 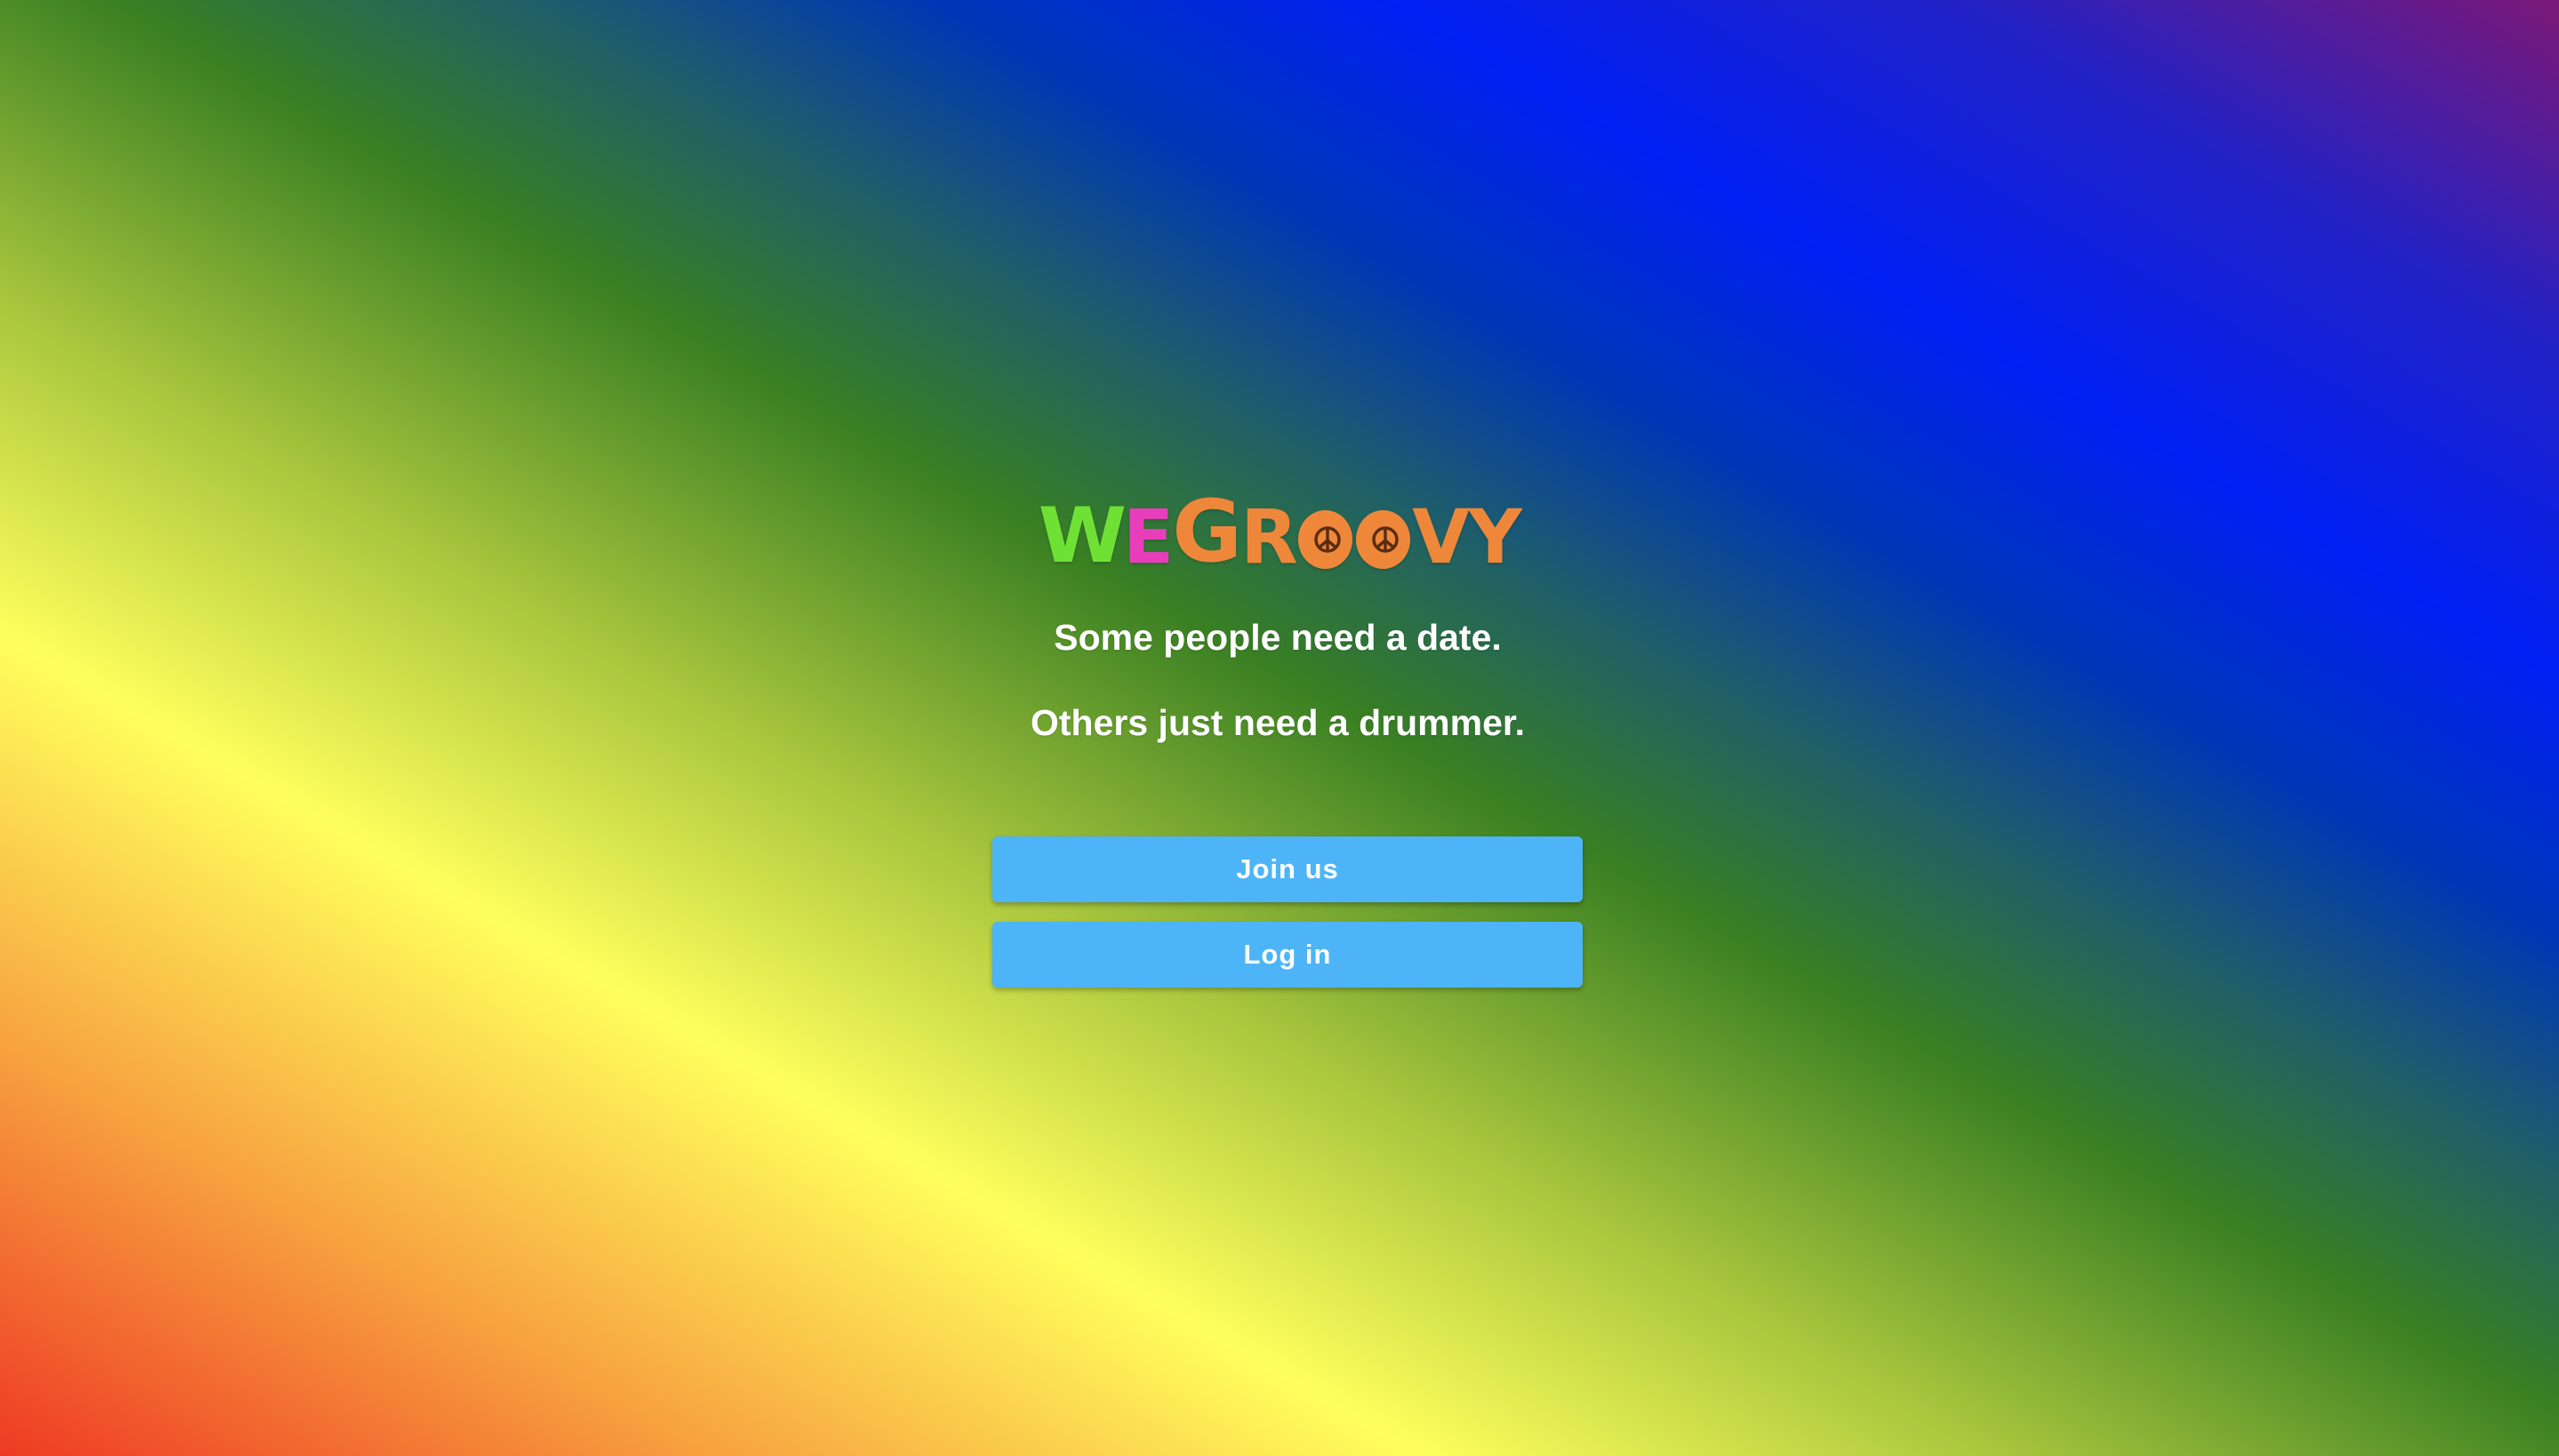 What do you see at coordinates (1269, 536) in the screenshot?
I see `logo-letter-r: R` at bounding box center [1269, 536].